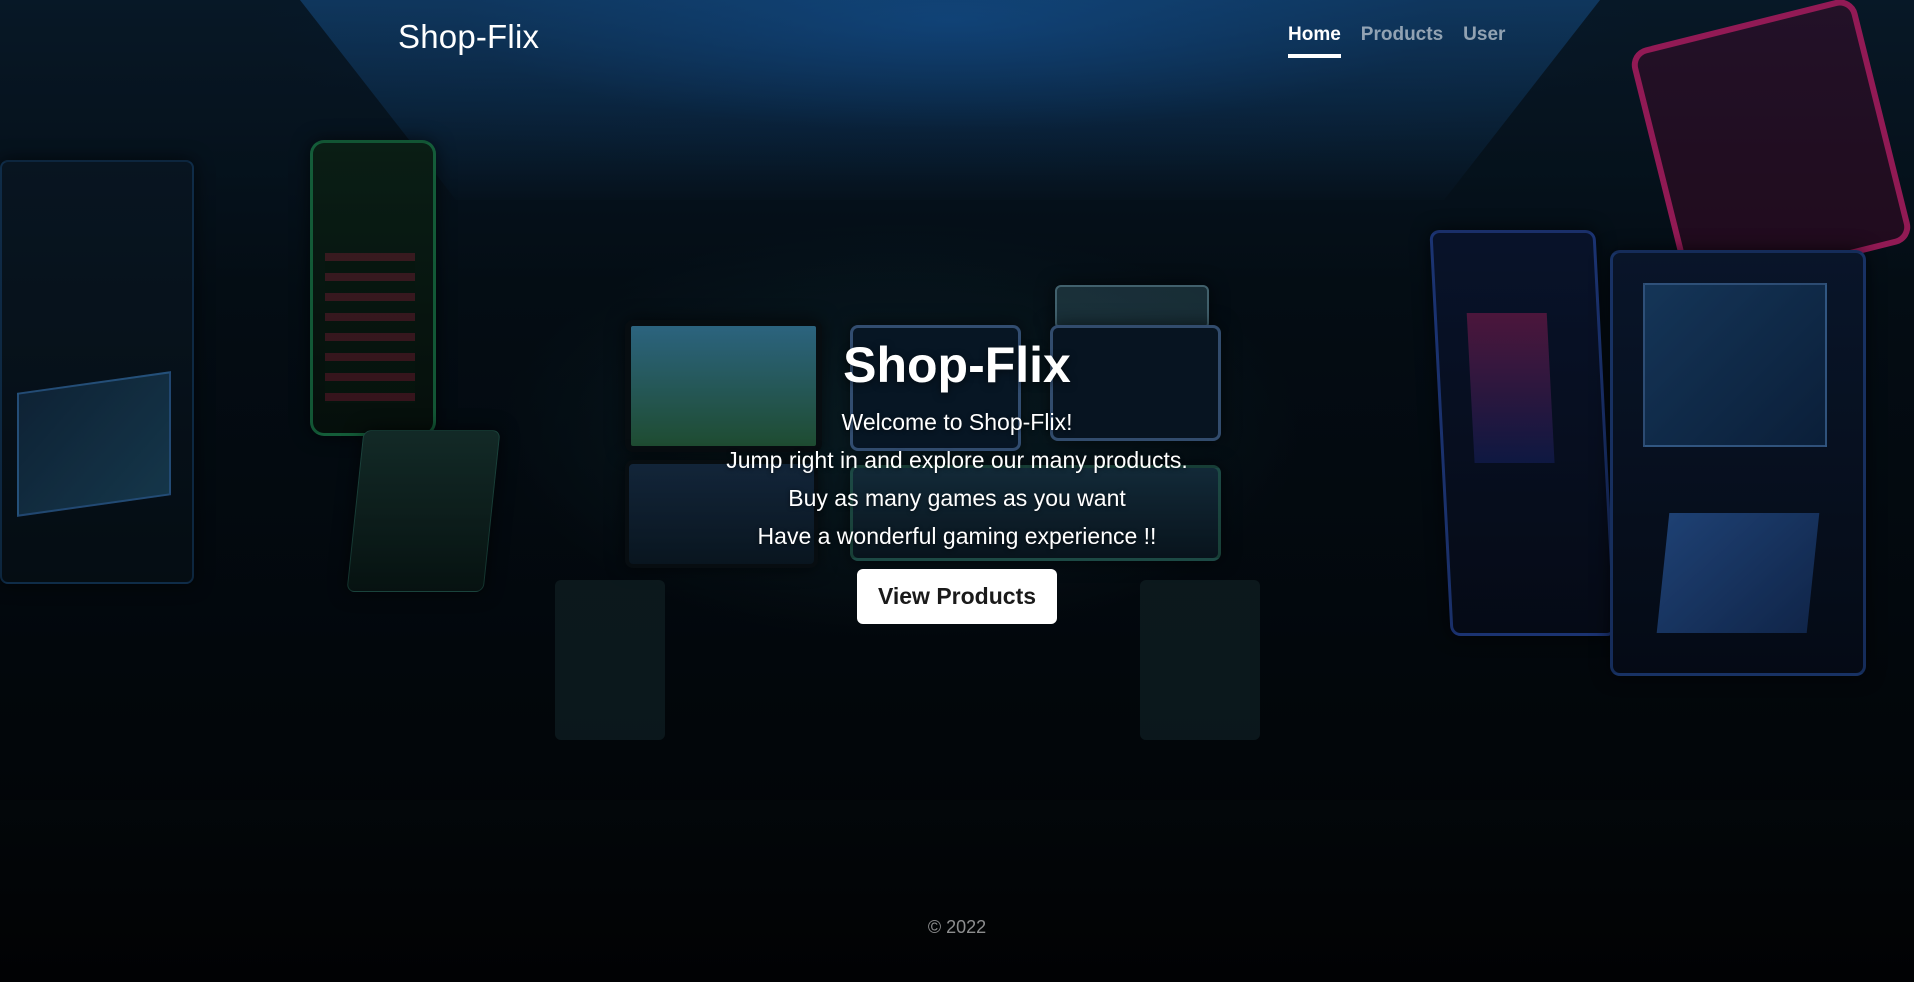 This screenshot has width=1914, height=982. What do you see at coordinates (957, 536) in the screenshot?
I see `hero-line-experience: Have a wonderful gaming experience !!` at bounding box center [957, 536].